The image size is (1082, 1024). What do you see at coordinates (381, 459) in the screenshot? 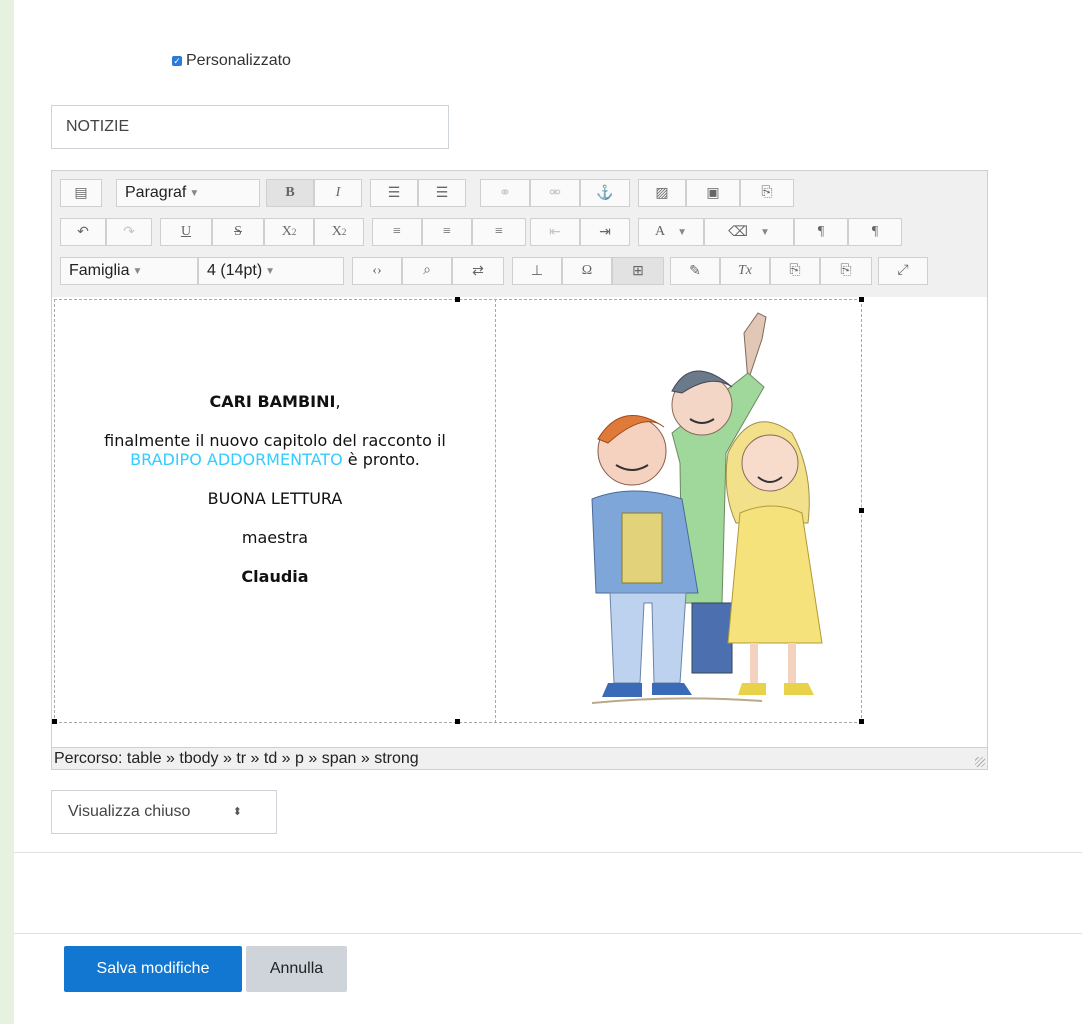
I see `line2-rest: è pronto.` at bounding box center [381, 459].